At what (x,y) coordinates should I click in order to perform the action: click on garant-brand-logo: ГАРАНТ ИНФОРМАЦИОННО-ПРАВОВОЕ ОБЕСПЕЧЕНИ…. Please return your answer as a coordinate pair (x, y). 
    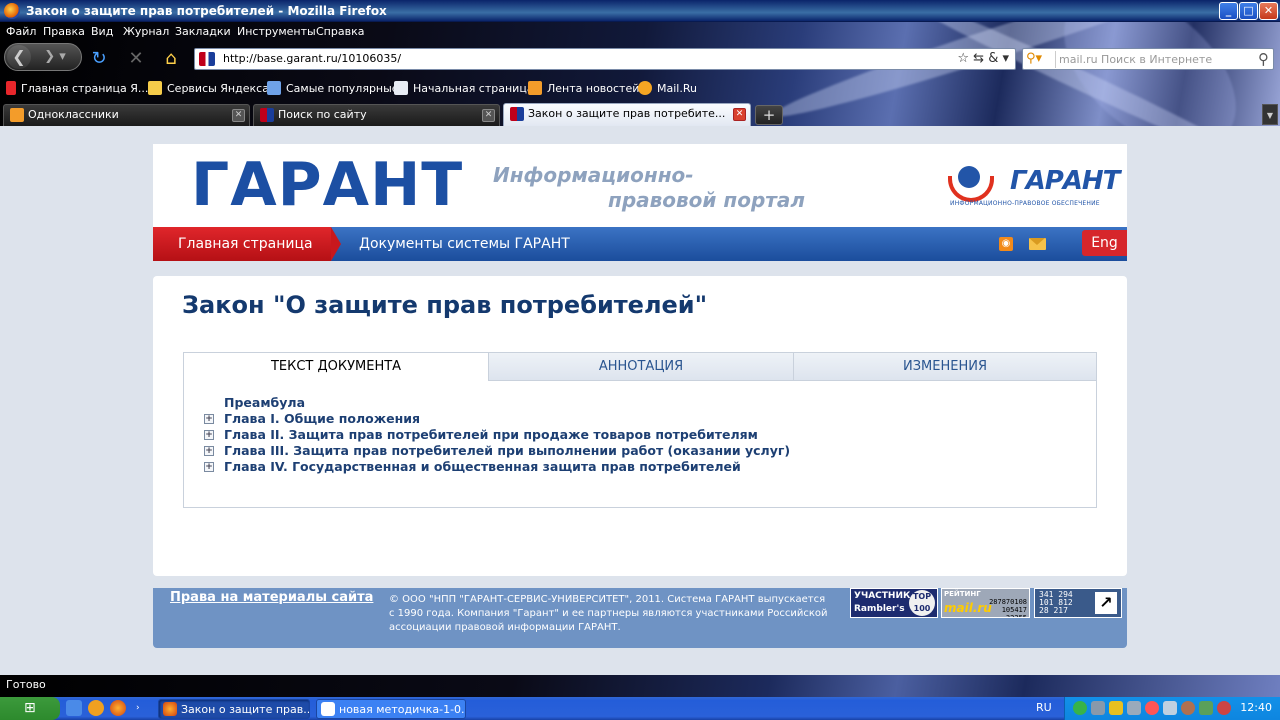
    Looking at the image, I should click on (1034, 188).